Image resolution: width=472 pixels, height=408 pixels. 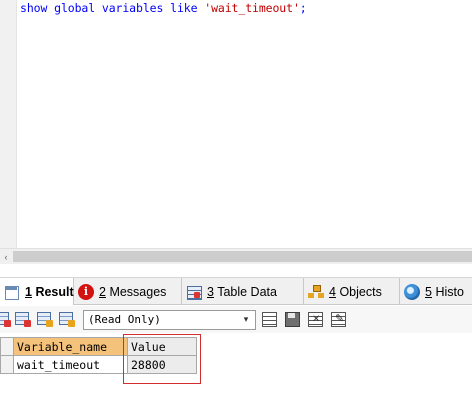 What do you see at coordinates (360, 291) in the screenshot?
I see `tab-objects-label: Objects` at bounding box center [360, 291].